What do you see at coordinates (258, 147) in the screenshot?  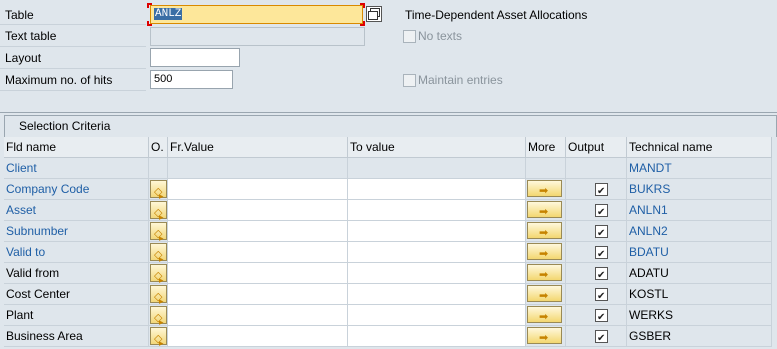 I see `column-header-from-value: Fr.Value` at bounding box center [258, 147].